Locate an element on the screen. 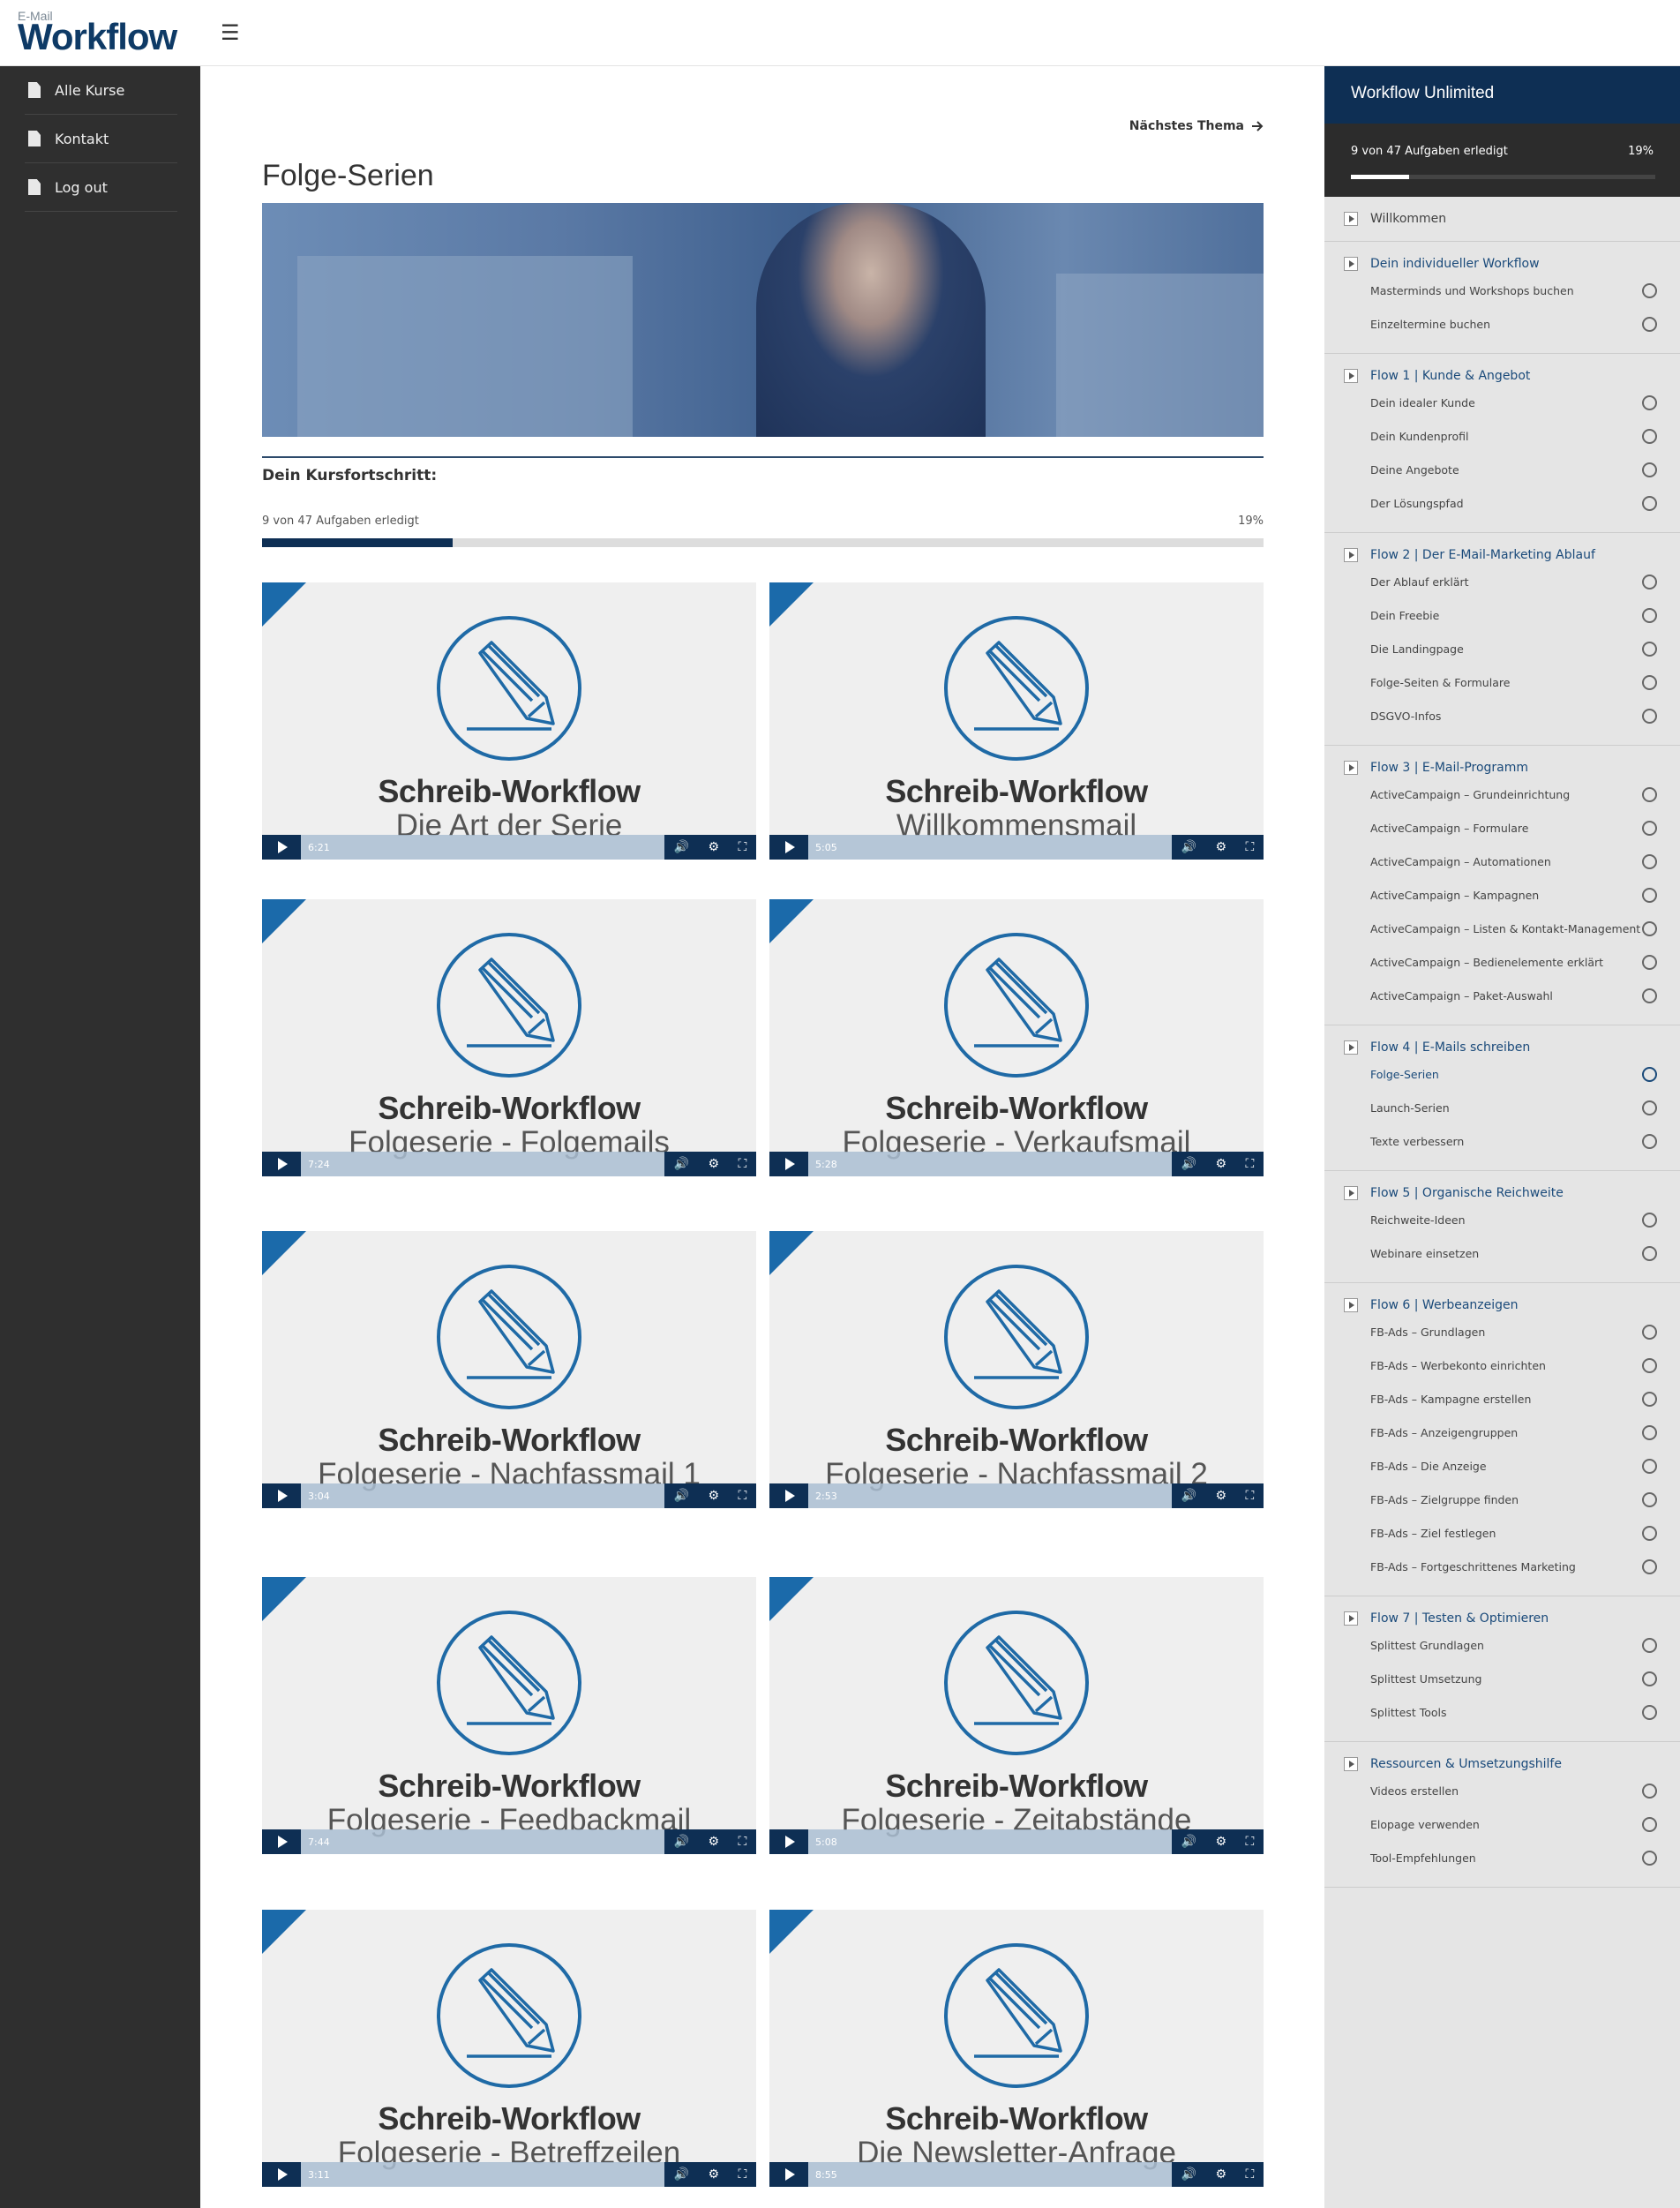 The width and height of the screenshot is (1680, 2208). section-title: Dein individueller Workflow is located at coordinates (1512, 264).